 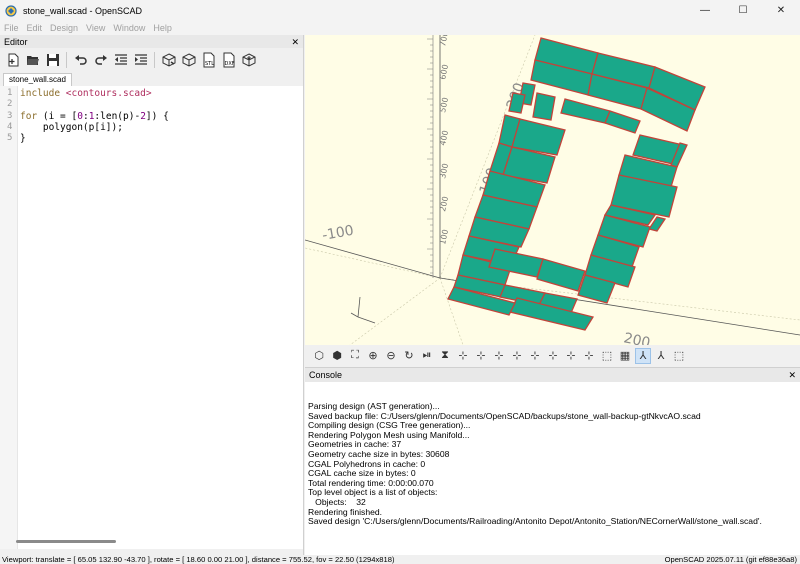 What do you see at coordinates (80, 60) in the screenshot?
I see `undo-icon` at bounding box center [80, 60].